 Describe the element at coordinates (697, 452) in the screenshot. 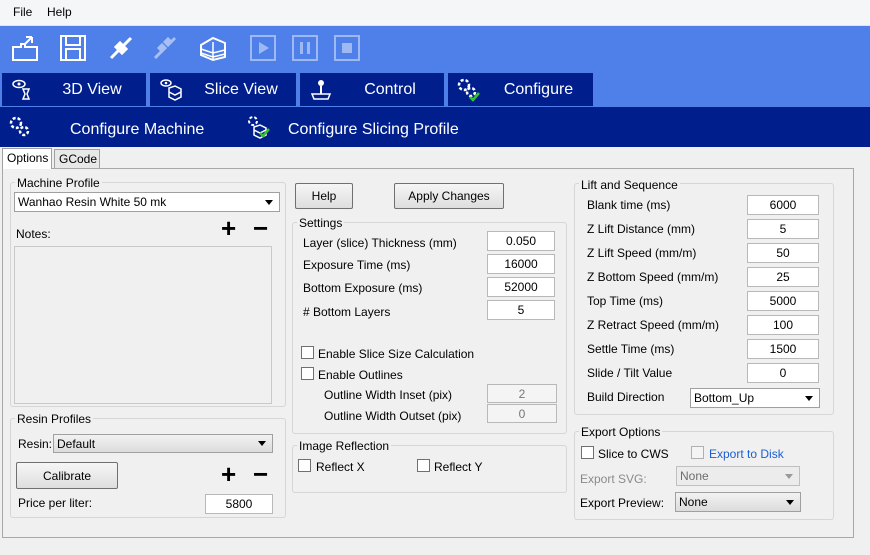

I see `export-to-disk-checkbox` at that location.